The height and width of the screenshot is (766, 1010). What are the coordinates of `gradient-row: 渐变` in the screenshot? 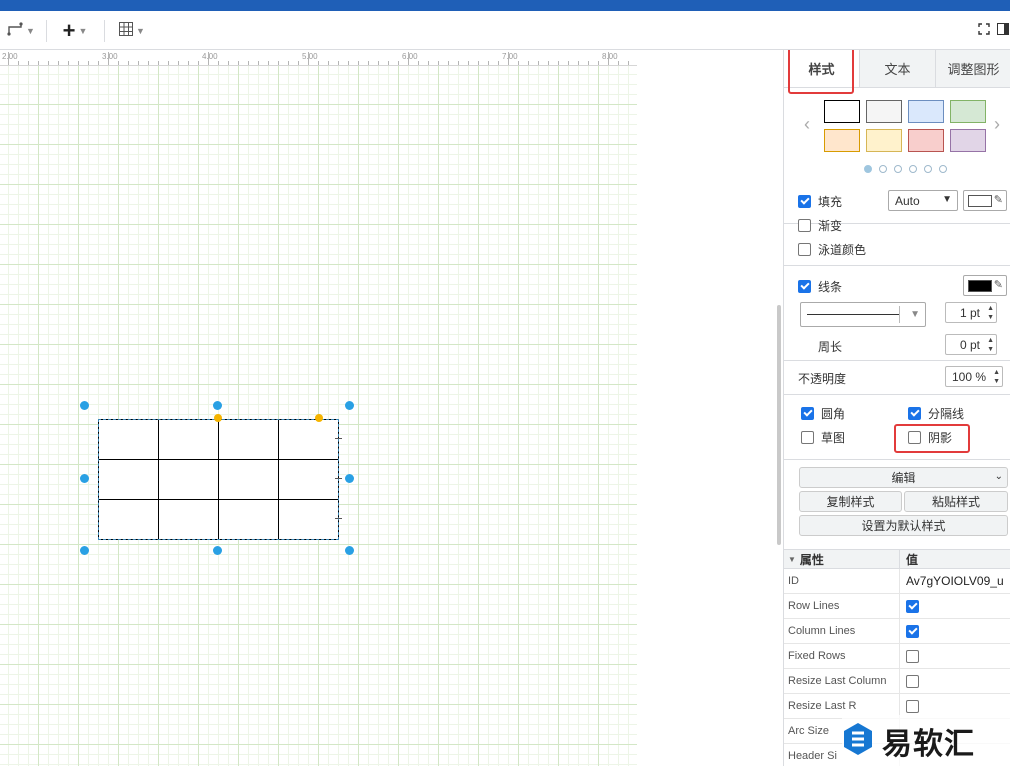 It's located at (820, 225).